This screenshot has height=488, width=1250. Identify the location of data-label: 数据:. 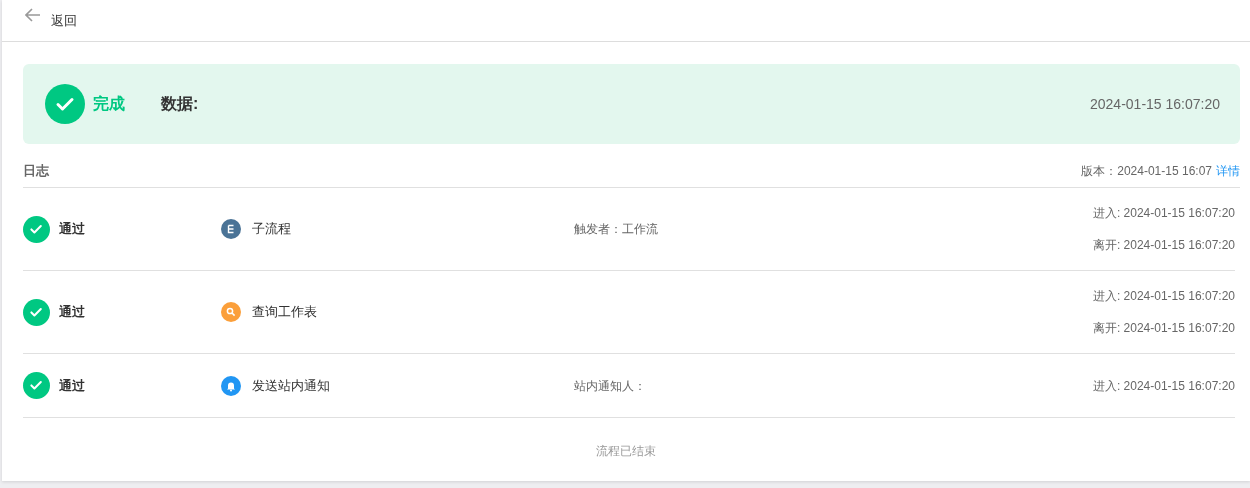
(180, 104).